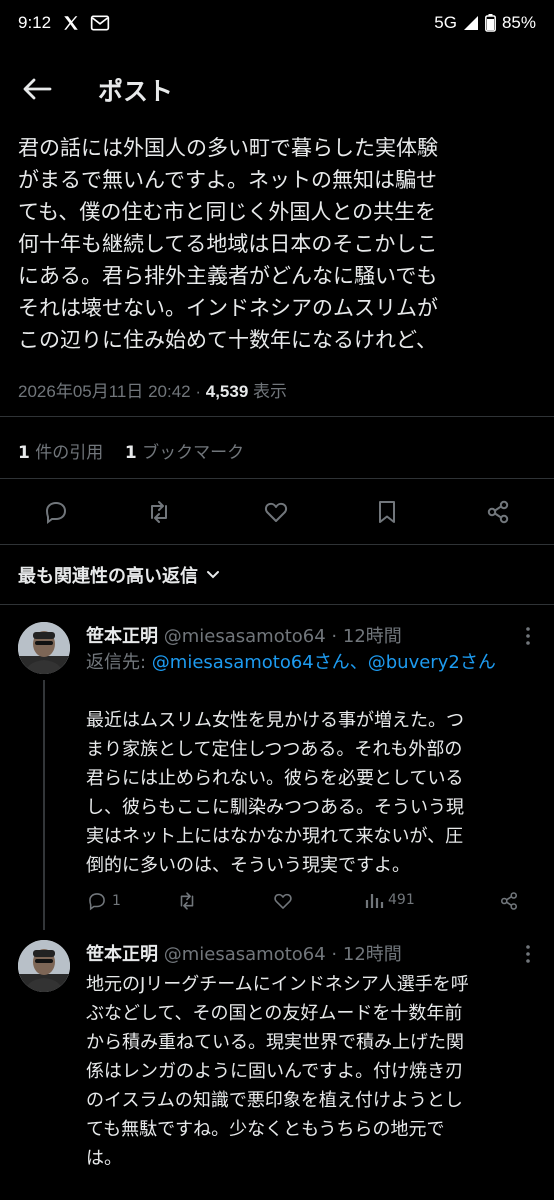 This screenshot has width=554, height=1200. What do you see at coordinates (136, 91) in the screenshot?
I see `page-title: ポスト` at bounding box center [136, 91].